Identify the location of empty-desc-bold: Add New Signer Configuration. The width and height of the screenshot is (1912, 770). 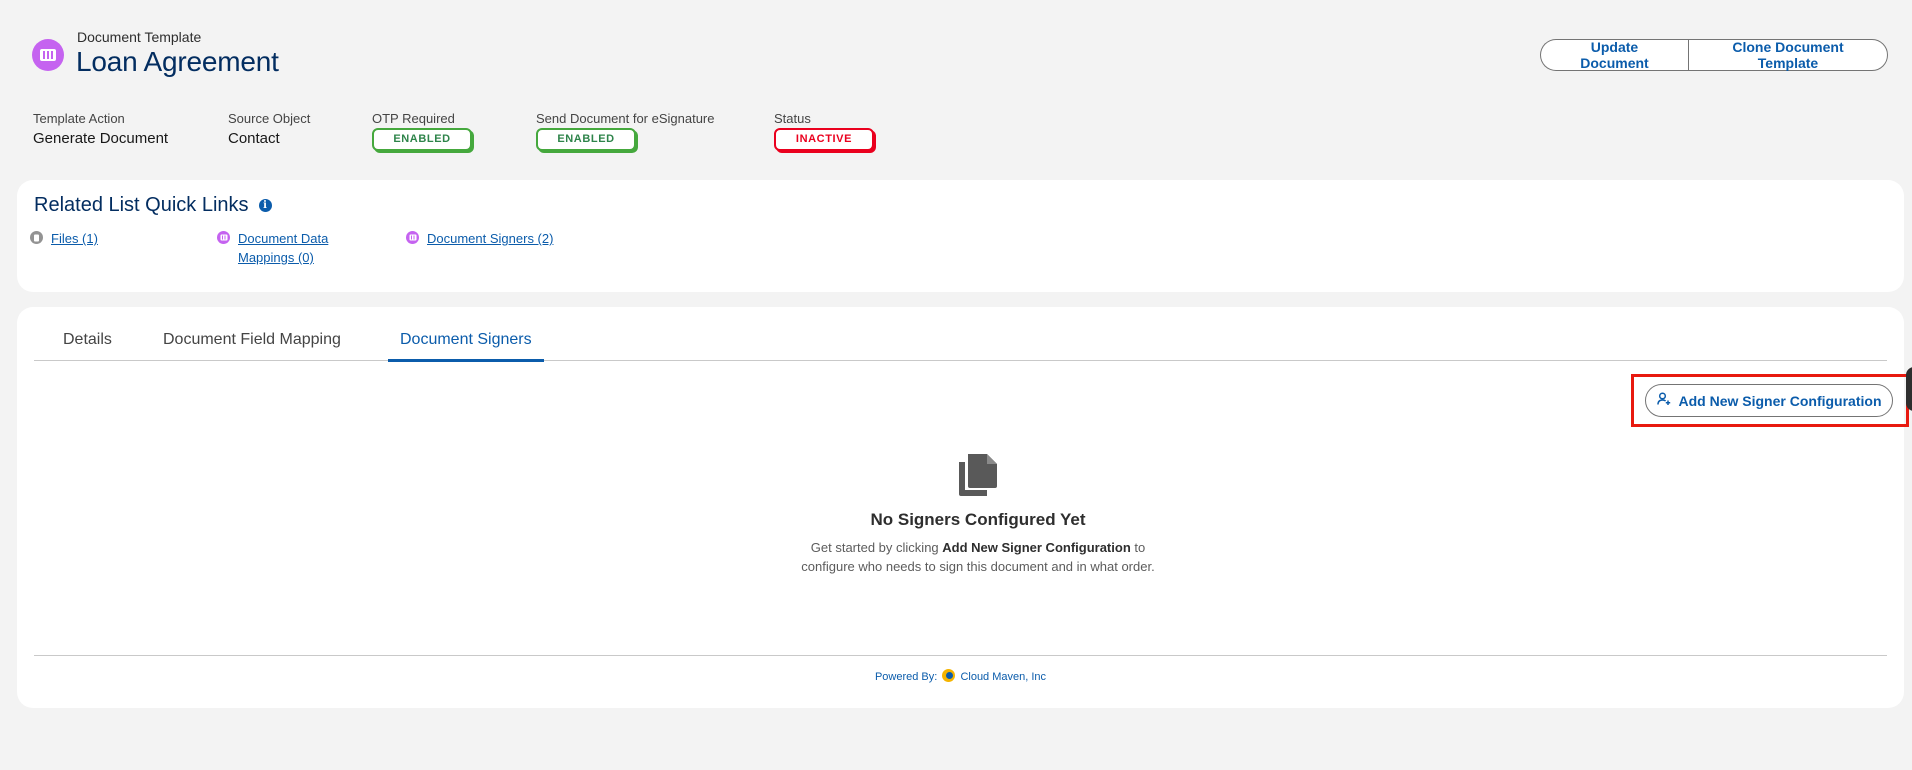
(1036, 547).